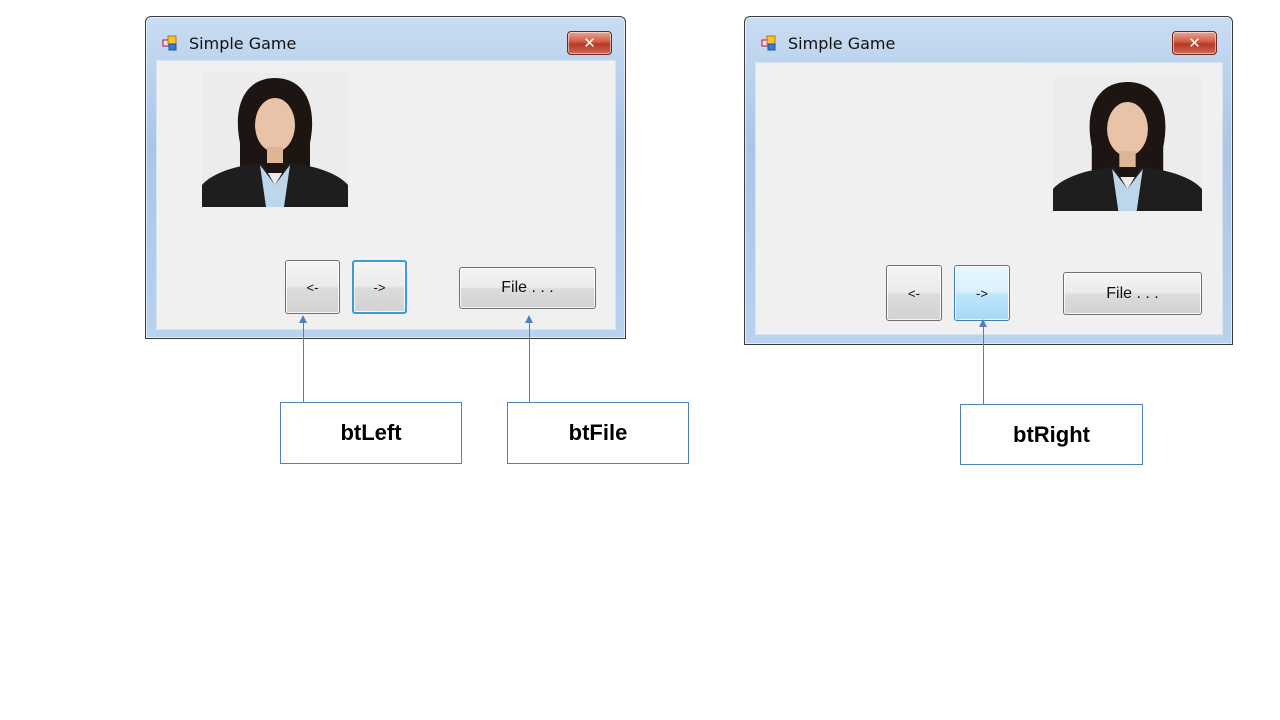  What do you see at coordinates (1051, 434) in the screenshot?
I see `callout-btright: btRight` at bounding box center [1051, 434].